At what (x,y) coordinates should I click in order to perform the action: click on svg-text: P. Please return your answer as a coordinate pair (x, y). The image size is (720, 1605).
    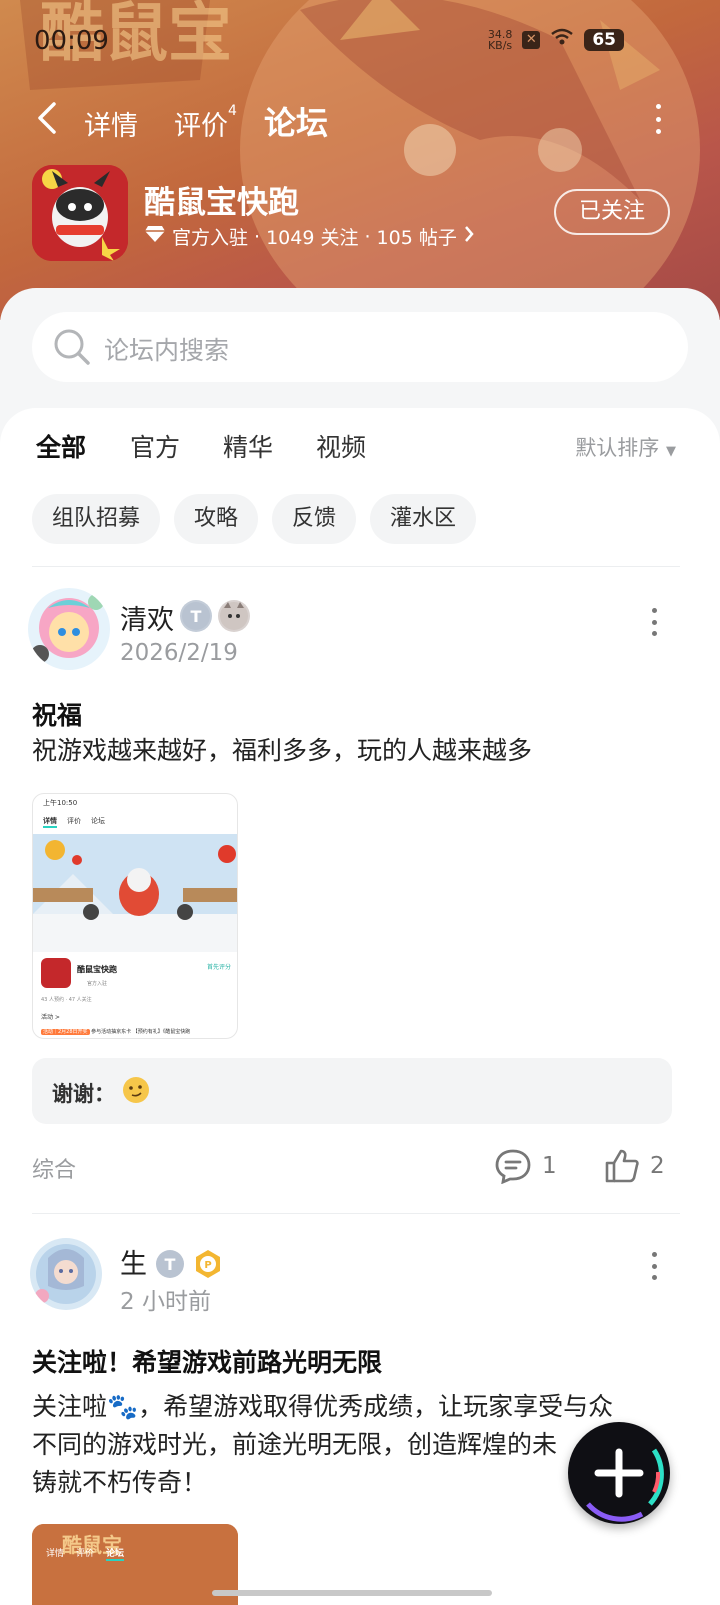
    Looking at the image, I should click on (207, 1265).